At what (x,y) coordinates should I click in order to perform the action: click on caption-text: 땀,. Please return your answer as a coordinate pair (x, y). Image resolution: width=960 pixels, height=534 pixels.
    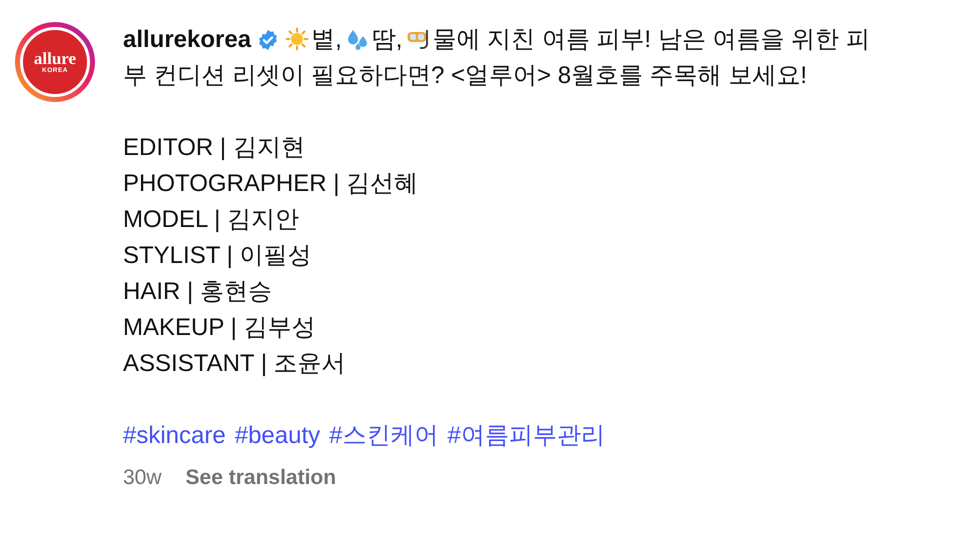
    Looking at the image, I should click on (387, 39).